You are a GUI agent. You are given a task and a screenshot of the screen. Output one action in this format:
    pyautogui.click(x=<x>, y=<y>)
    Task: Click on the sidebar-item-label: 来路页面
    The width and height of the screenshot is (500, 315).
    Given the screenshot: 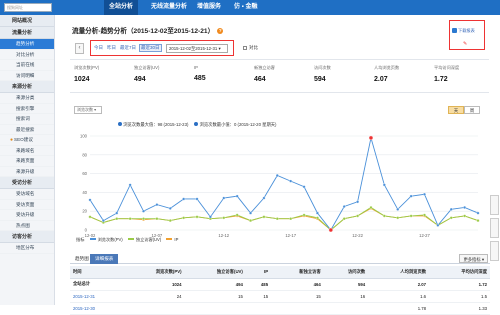 What is the action you would take?
    pyautogui.click(x=25, y=160)
    